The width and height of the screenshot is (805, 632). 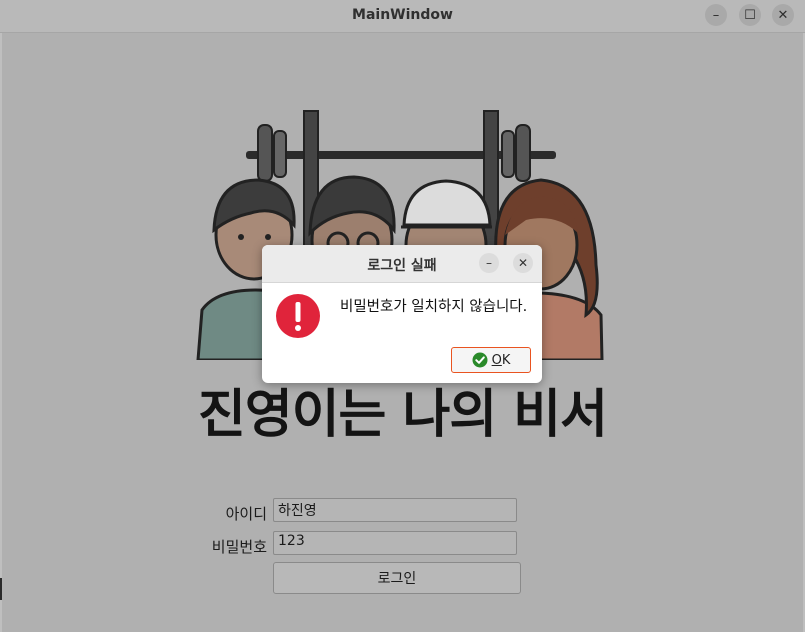 I want to click on window-edge-mark, so click(x=1, y=589).